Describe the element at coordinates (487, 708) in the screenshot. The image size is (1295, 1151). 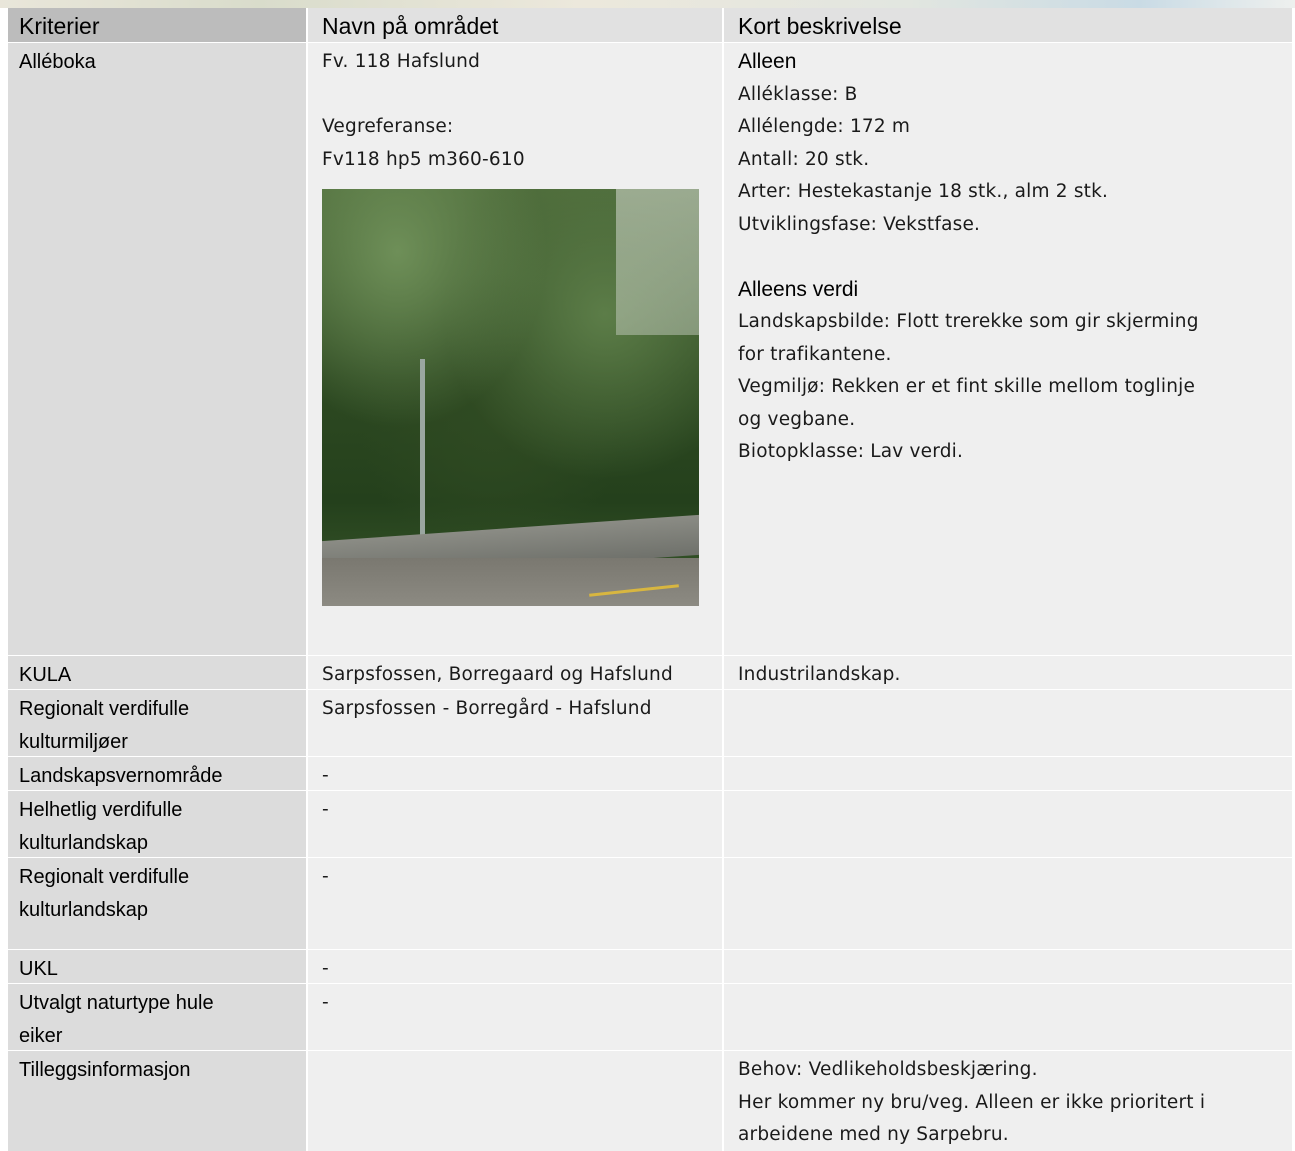
I see `area-name: Sarpsfossen - Borregård - Hafslund` at that location.